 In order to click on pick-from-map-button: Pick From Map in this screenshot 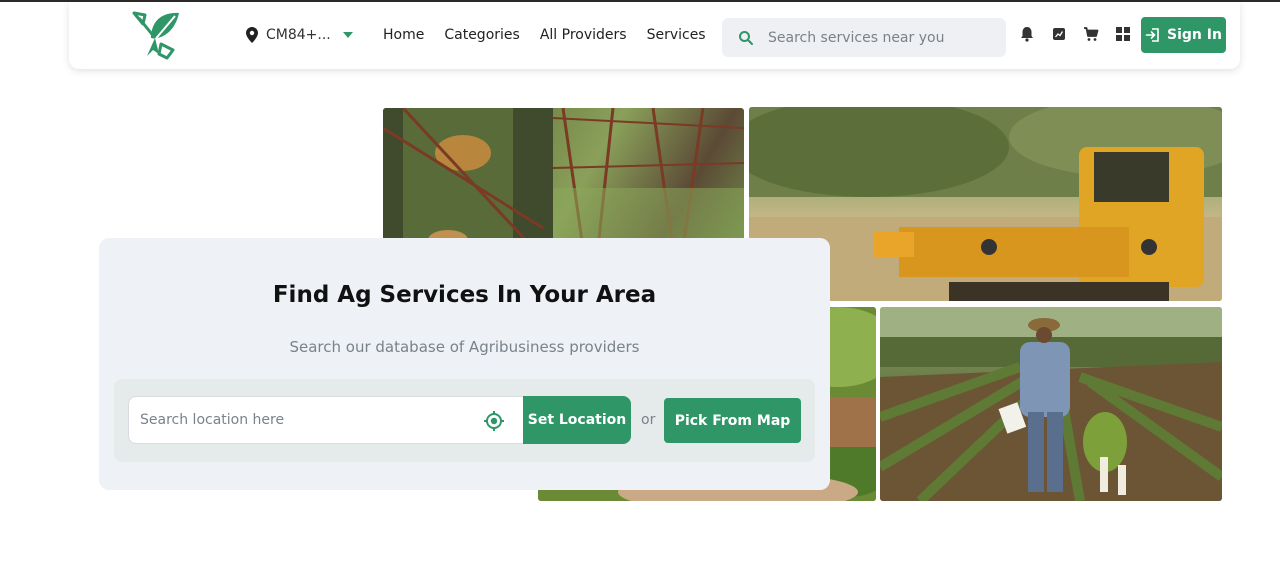, I will do `click(732, 420)`.